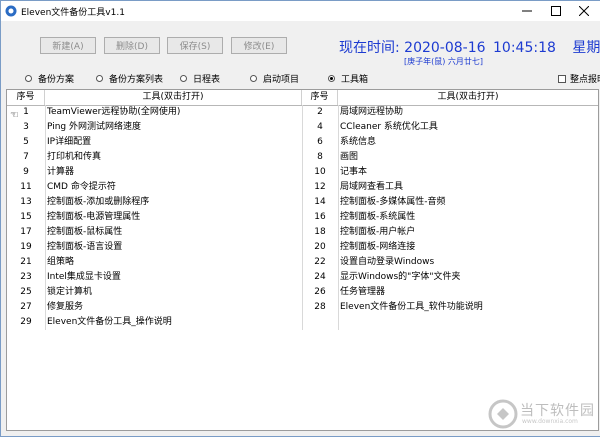  What do you see at coordinates (320, 292) in the screenshot?
I see `cell-index-2: 26` at bounding box center [320, 292].